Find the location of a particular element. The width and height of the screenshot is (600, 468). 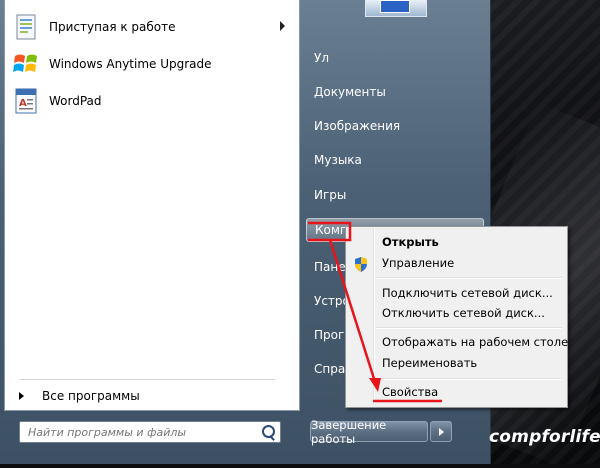

search-icon is located at coordinates (268, 431).